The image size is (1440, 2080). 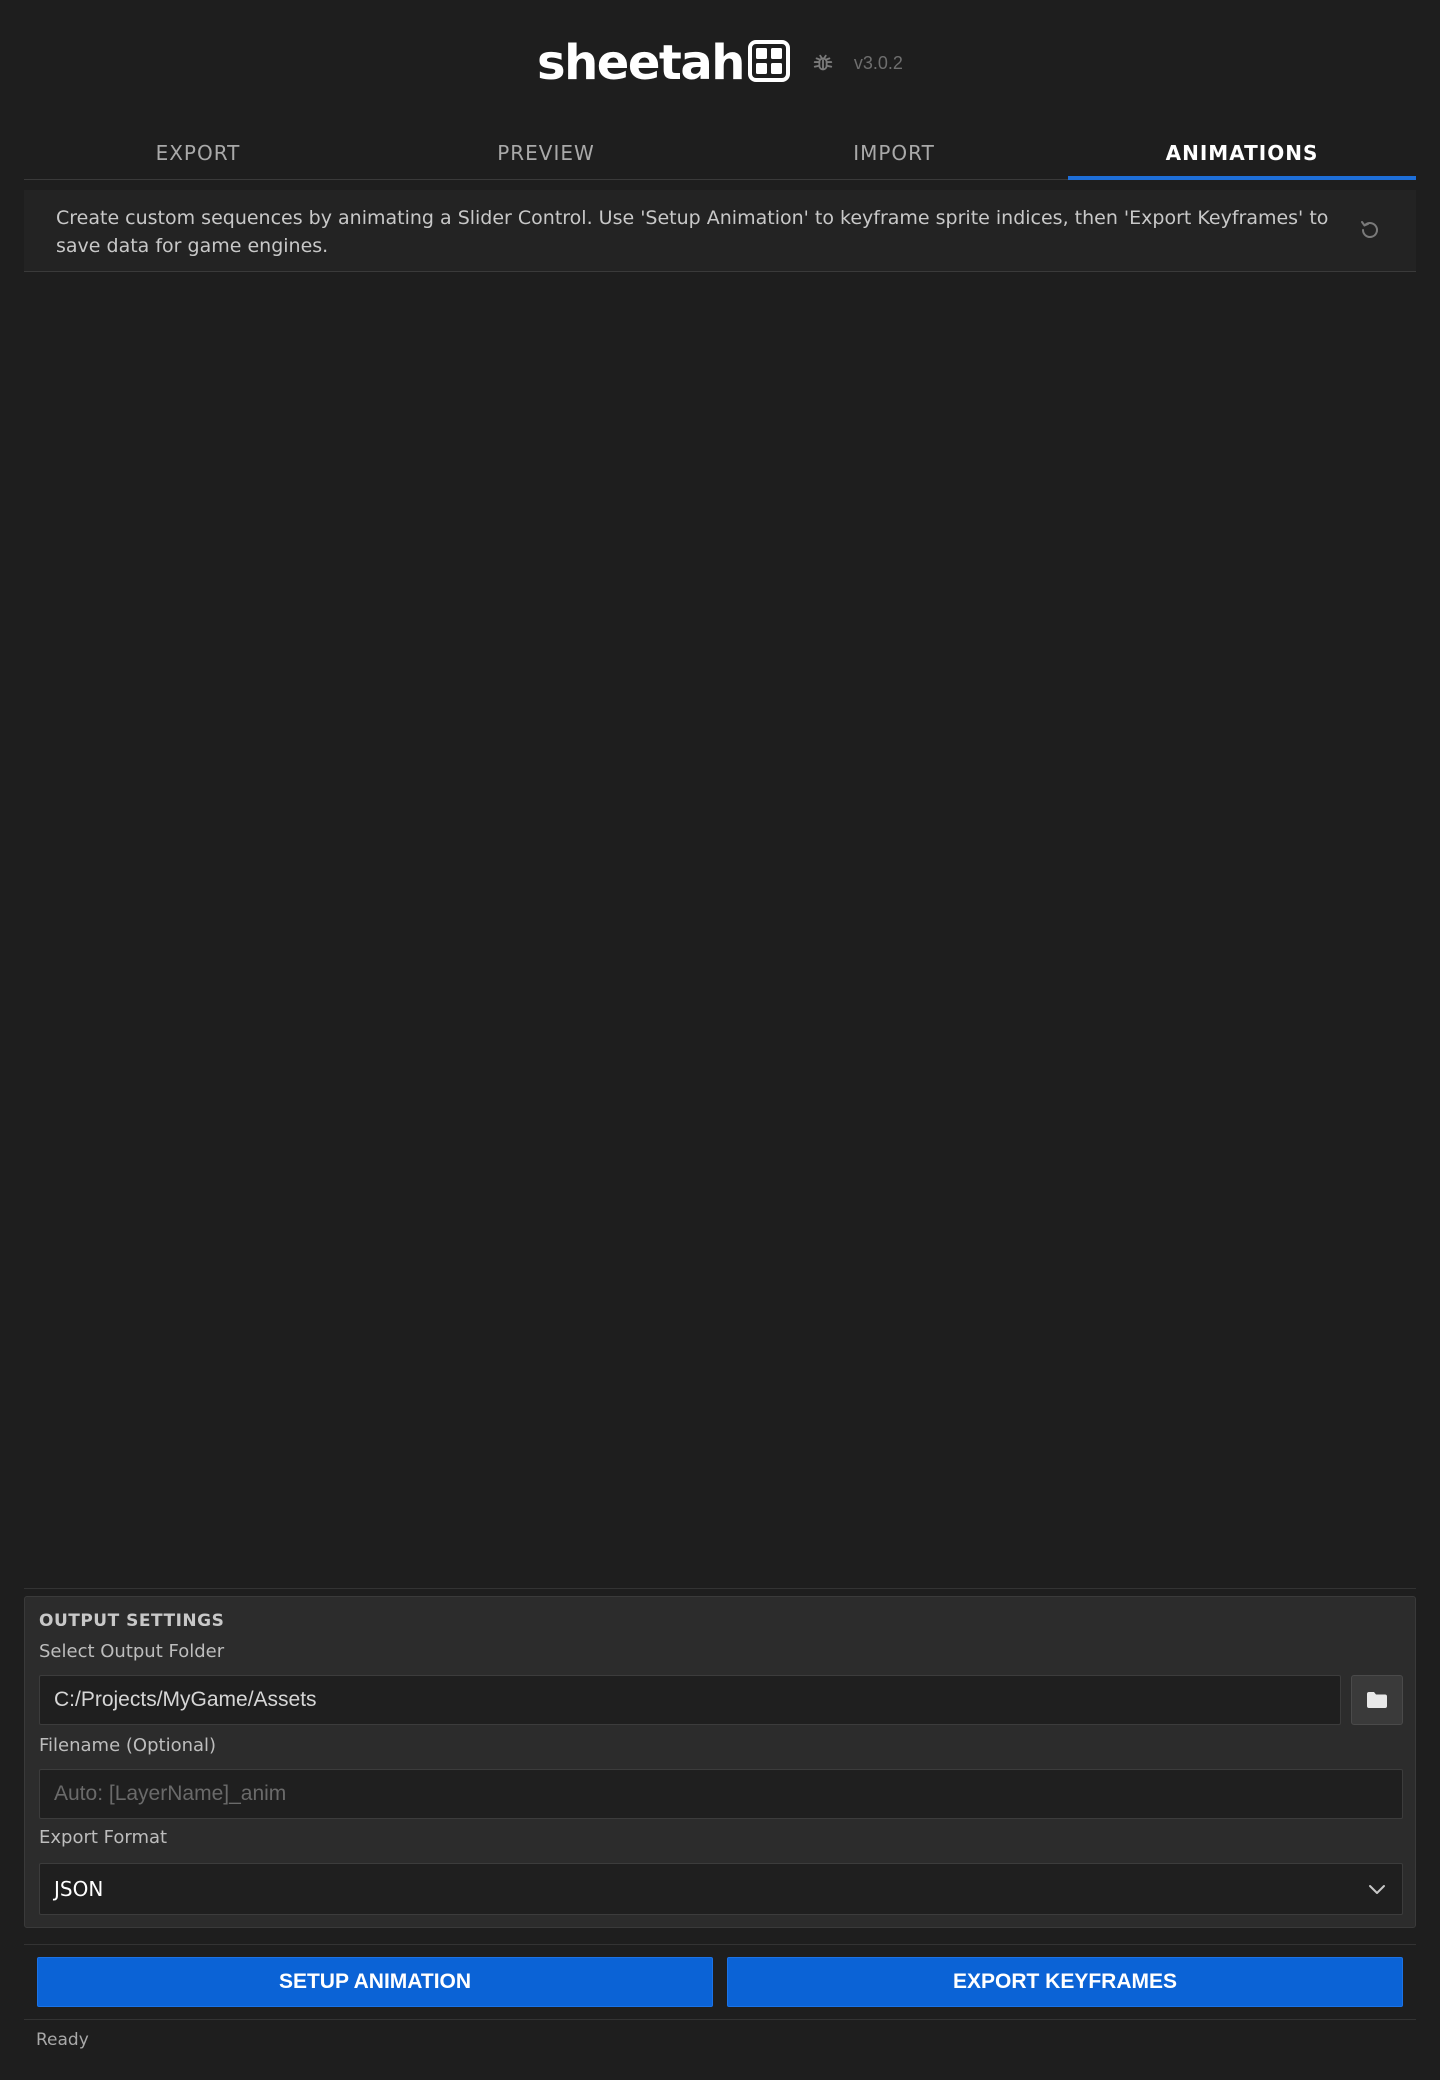 I want to click on filename-label: Filename (Optional), so click(x=128, y=1745).